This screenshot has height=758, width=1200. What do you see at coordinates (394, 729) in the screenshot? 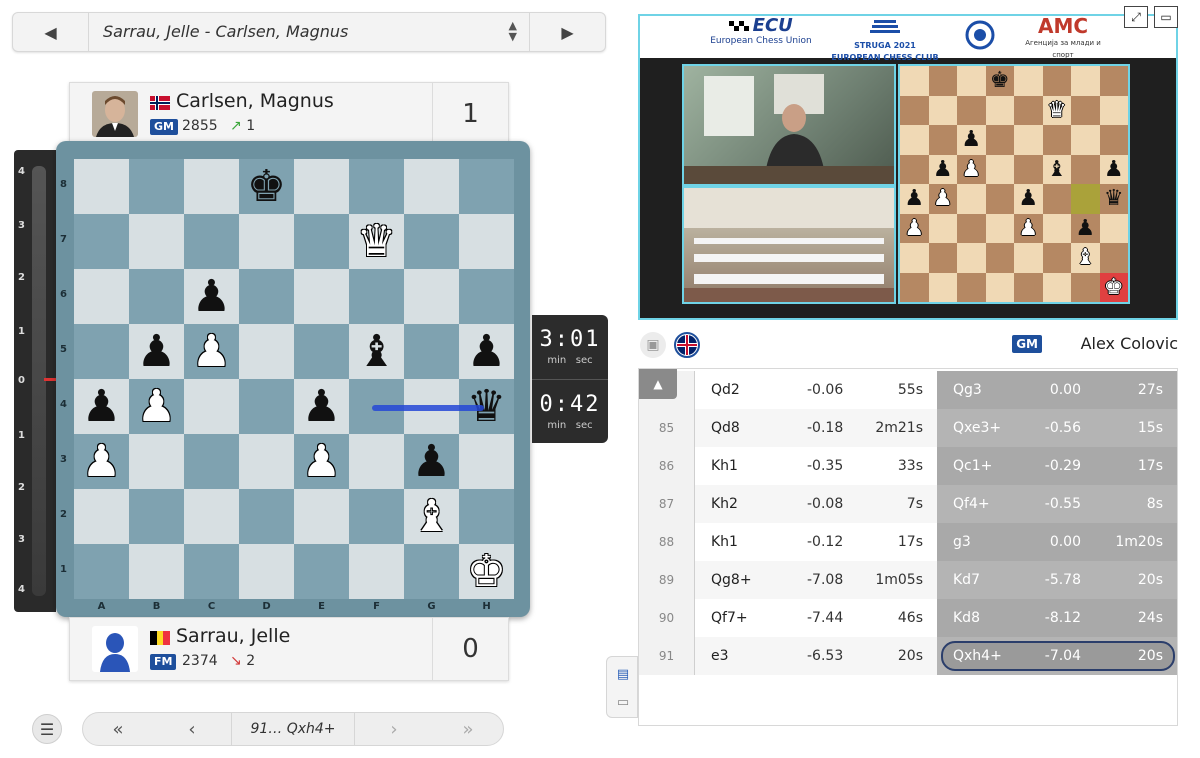
I see `next-move-button: ›` at bounding box center [394, 729].